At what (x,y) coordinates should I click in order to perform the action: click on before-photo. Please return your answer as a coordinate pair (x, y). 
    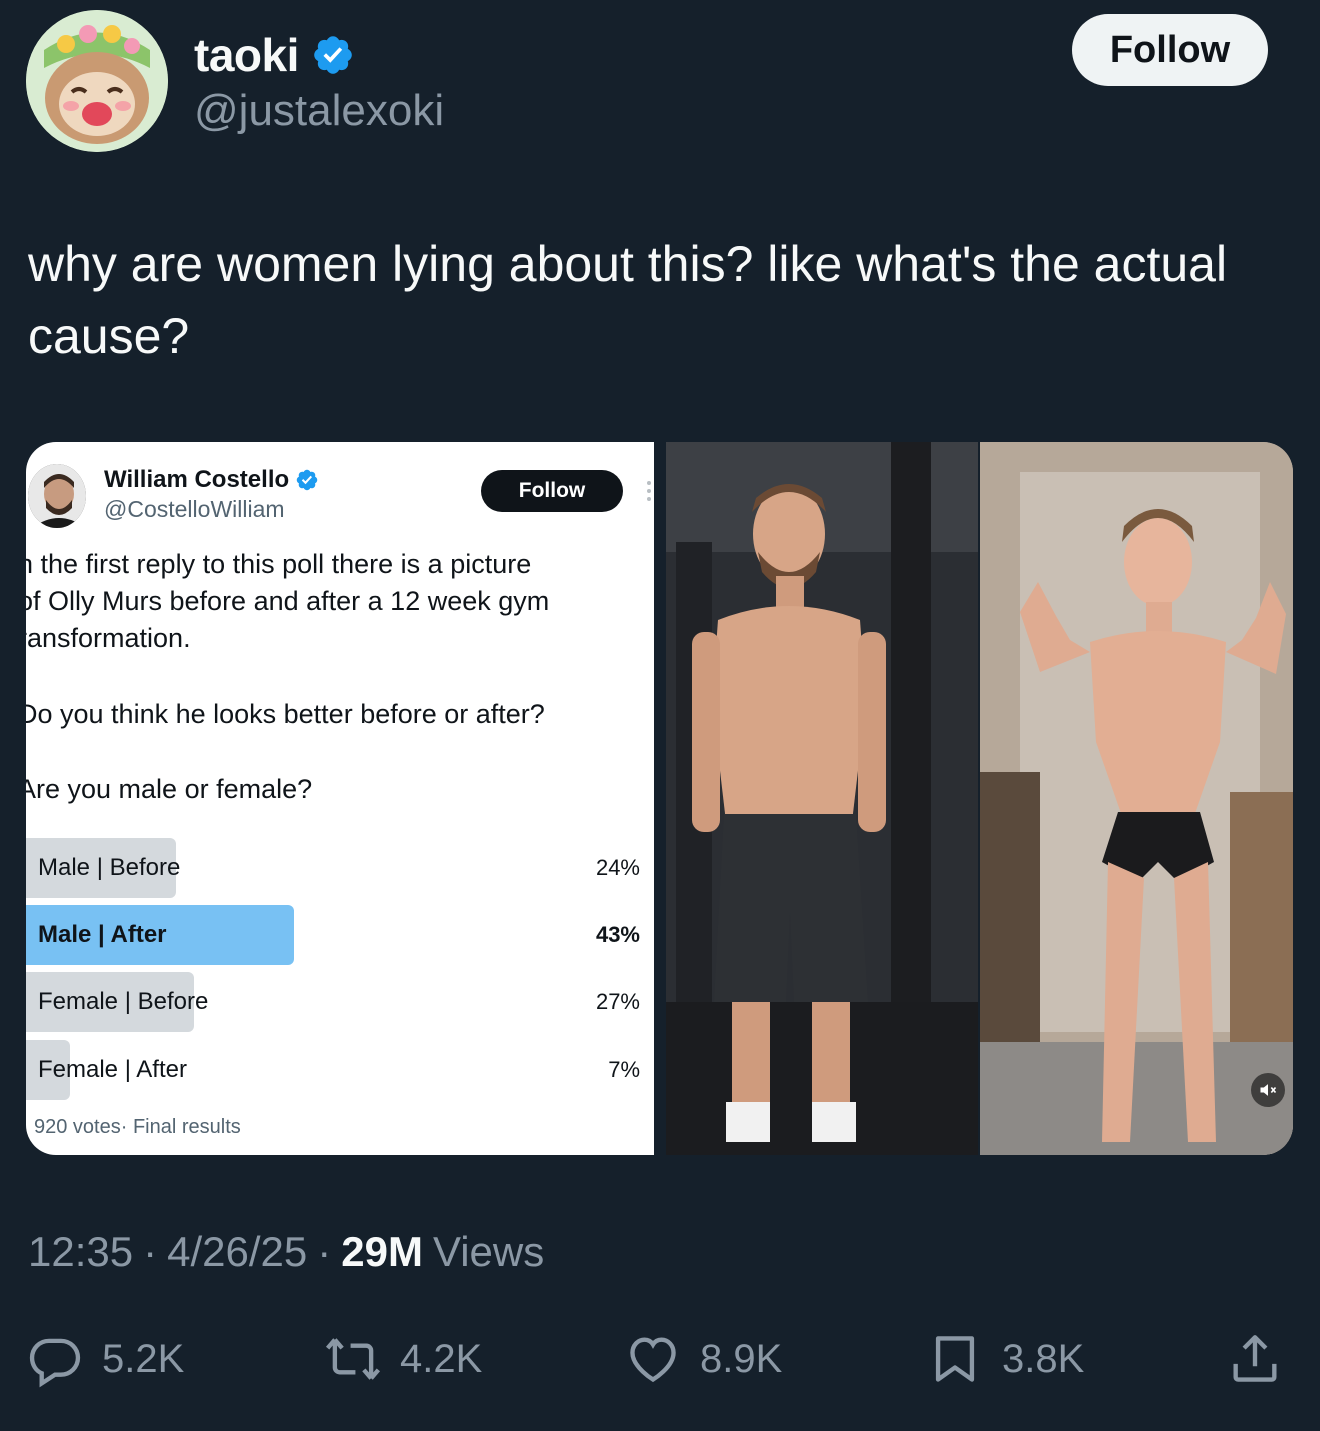
    Looking at the image, I should click on (822, 798).